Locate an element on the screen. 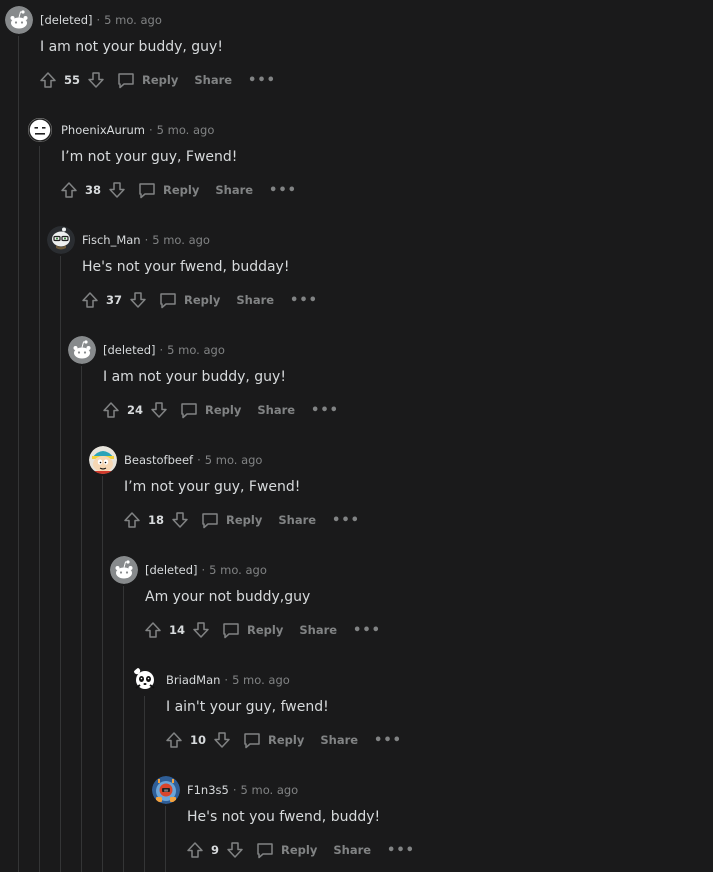  comment-author: F1n3s5 is located at coordinates (208, 790).